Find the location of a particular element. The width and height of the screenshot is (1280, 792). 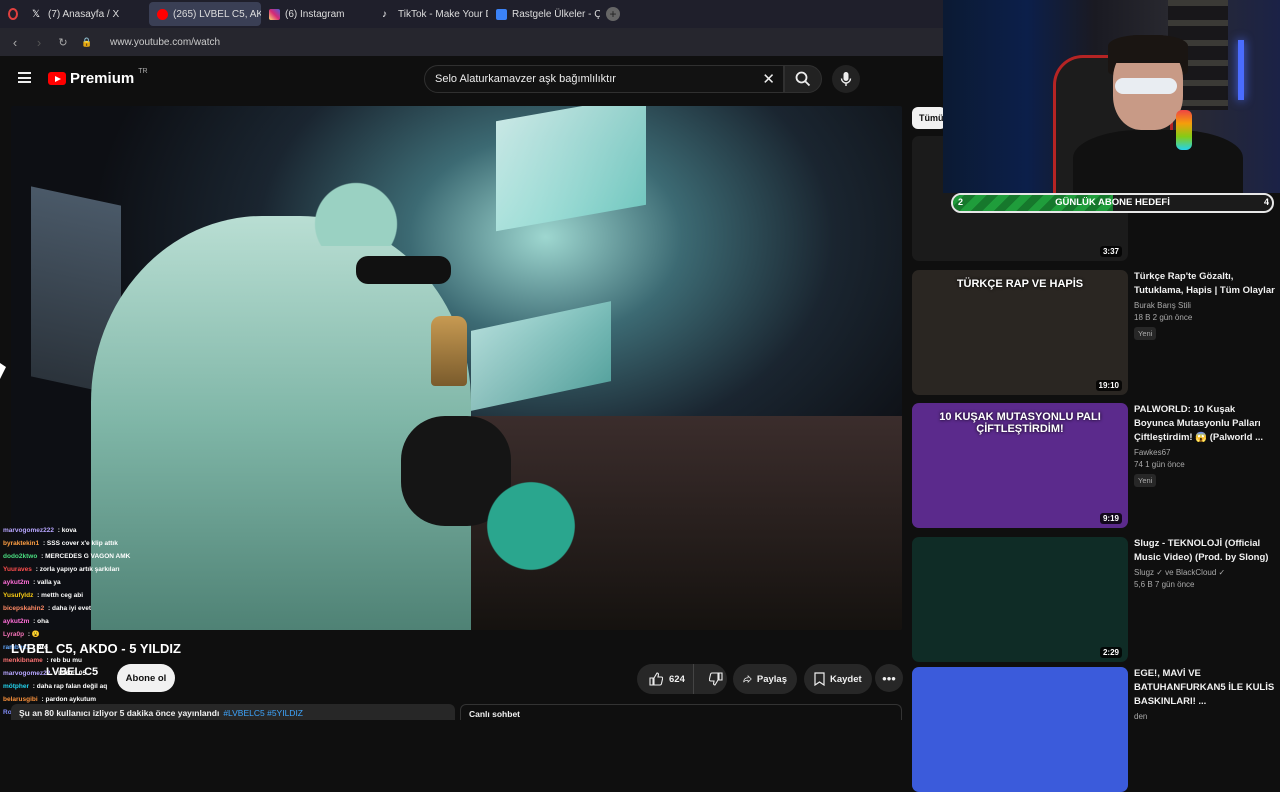

chat-text: reb bu mu is located at coordinates (66, 660).